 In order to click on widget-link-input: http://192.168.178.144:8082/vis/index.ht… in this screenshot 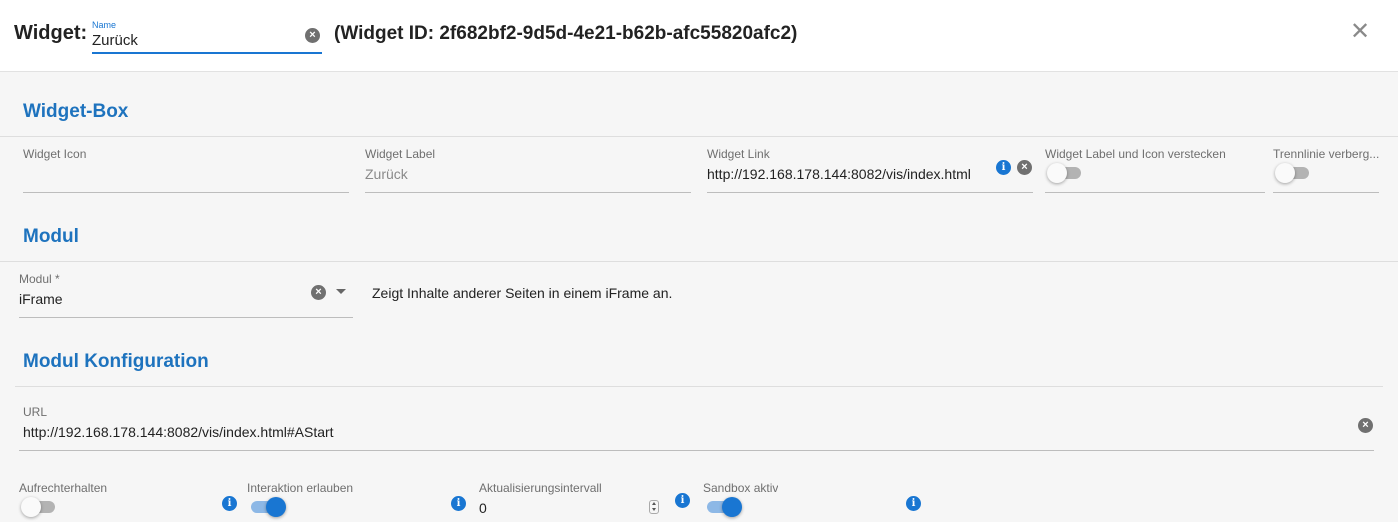, I will do `click(839, 174)`.